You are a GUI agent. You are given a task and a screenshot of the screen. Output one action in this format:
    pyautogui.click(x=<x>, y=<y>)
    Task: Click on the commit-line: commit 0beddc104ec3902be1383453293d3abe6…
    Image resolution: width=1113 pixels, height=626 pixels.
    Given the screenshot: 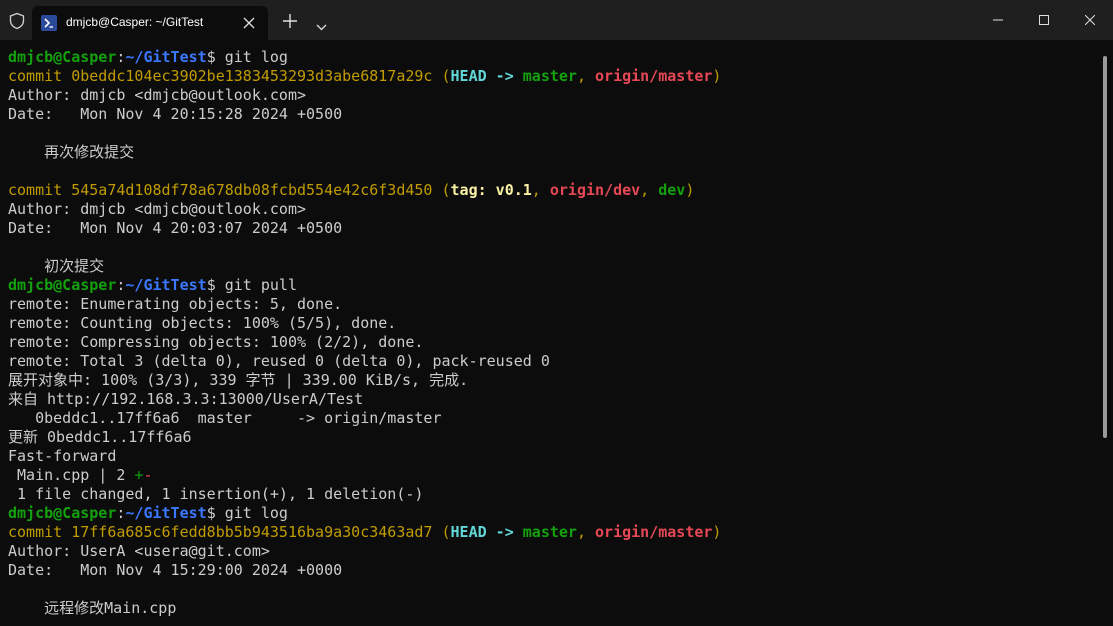 What is the action you would take?
    pyautogui.click(x=364, y=76)
    